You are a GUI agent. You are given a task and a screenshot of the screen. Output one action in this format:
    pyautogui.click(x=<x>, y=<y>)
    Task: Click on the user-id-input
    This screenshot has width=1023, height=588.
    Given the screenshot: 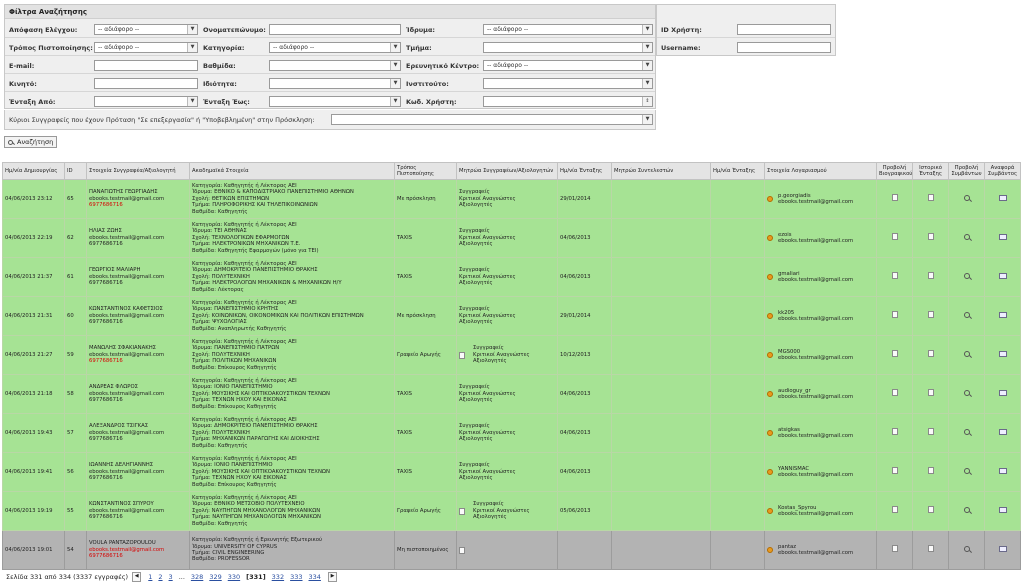 What is the action you would take?
    pyautogui.click(x=784, y=29)
    